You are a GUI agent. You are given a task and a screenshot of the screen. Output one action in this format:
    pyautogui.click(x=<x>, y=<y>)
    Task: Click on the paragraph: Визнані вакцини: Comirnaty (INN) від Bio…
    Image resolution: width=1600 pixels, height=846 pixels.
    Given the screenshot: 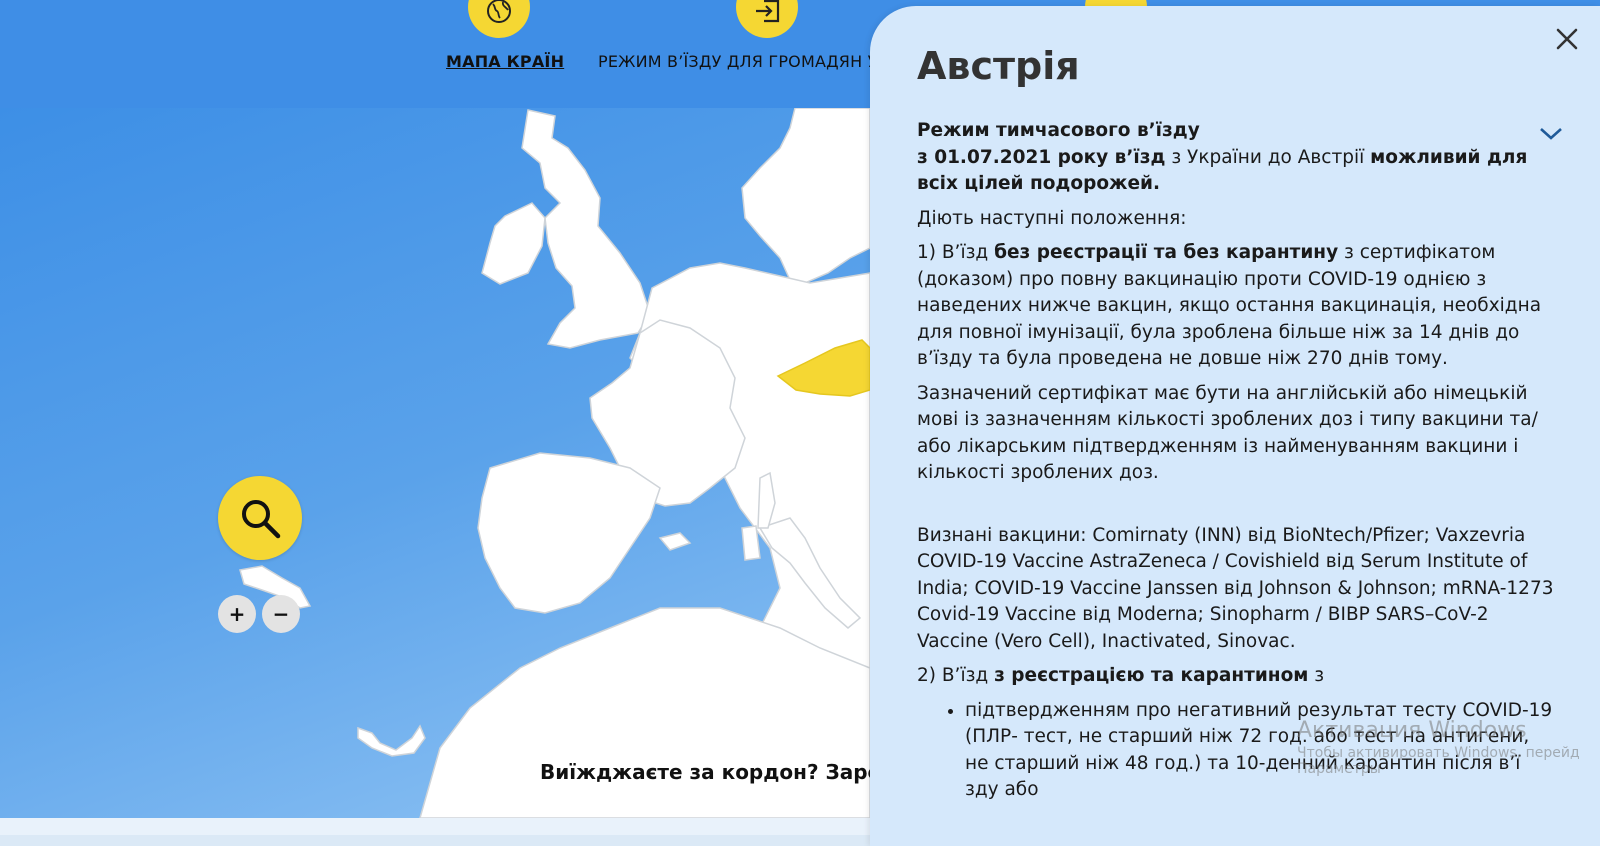 What is the action you would take?
    pyautogui.click(x=1235, y=588)
    